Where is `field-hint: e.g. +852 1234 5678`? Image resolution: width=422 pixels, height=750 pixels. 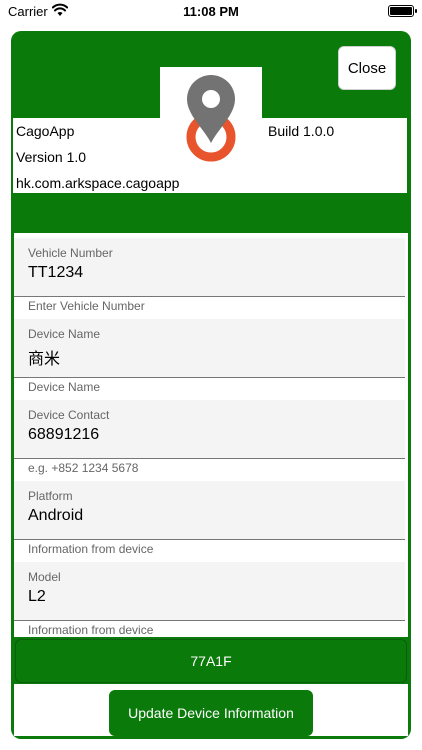
field-hint: e.g. +852 1234 5678 is located at coordinates (83, 468).